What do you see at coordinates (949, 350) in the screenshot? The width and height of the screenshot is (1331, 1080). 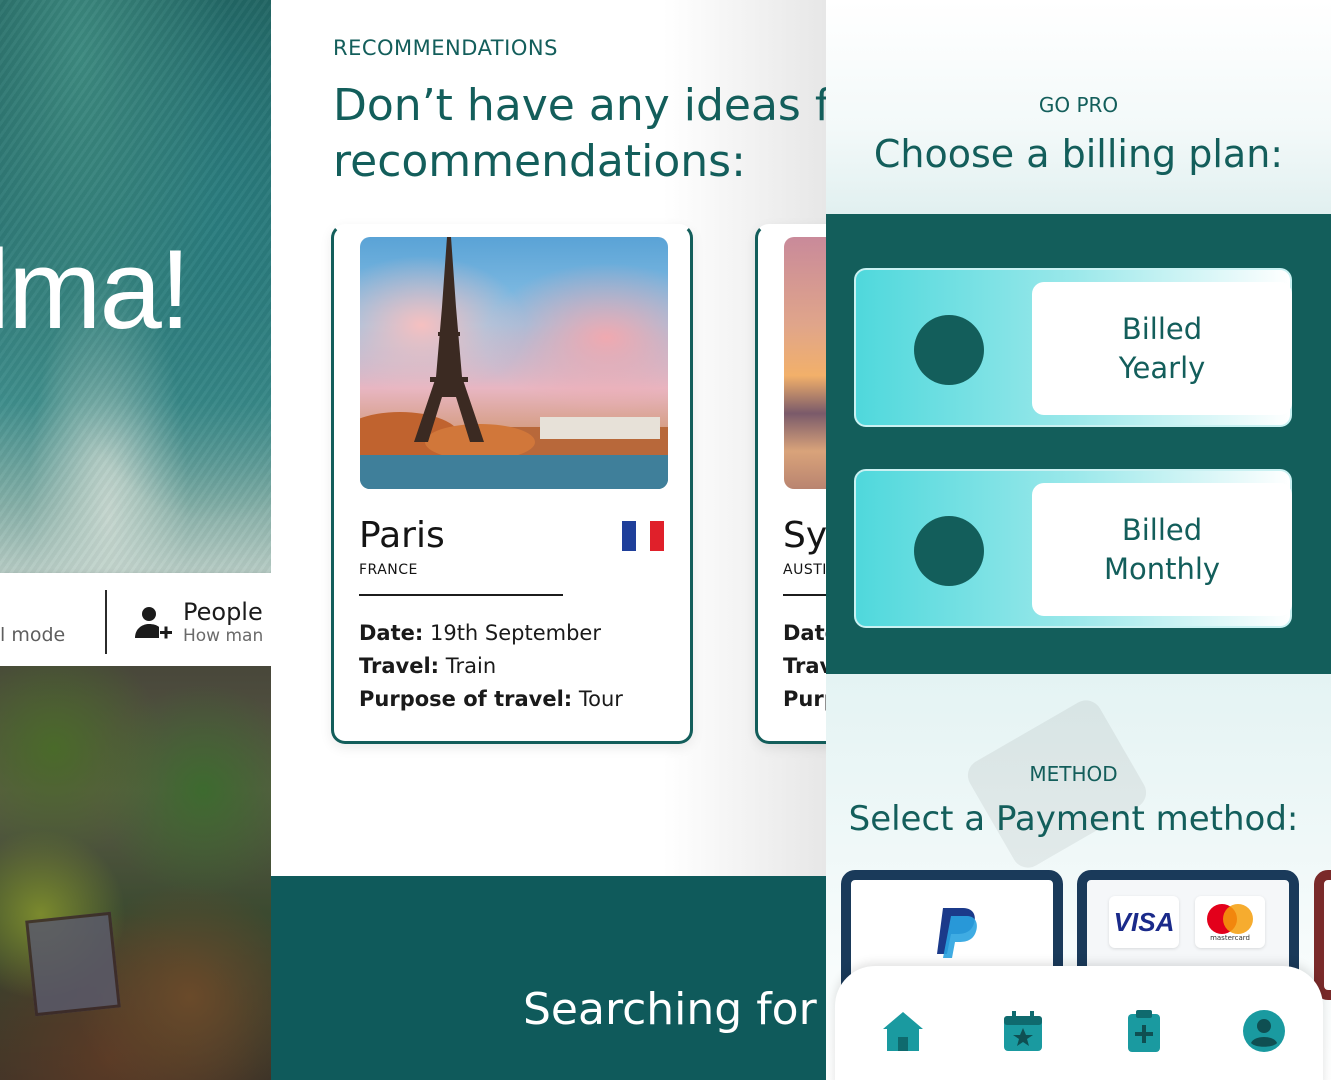 I see `plan-yearly-radio` at bounding box center [949, 350].